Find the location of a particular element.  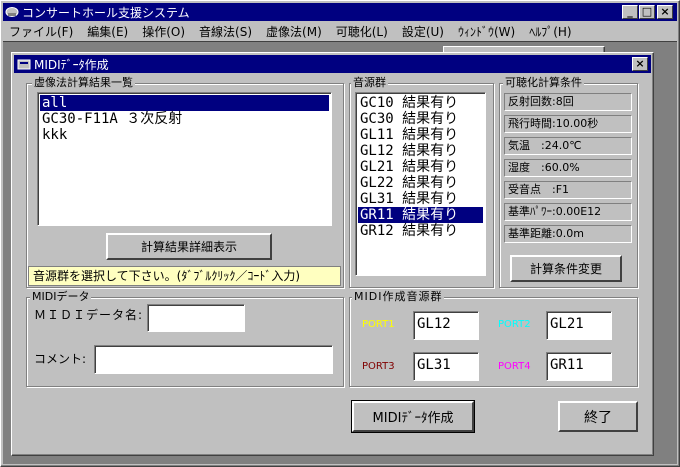

port4-label: PORT4 is located at coordinates (514, 366).